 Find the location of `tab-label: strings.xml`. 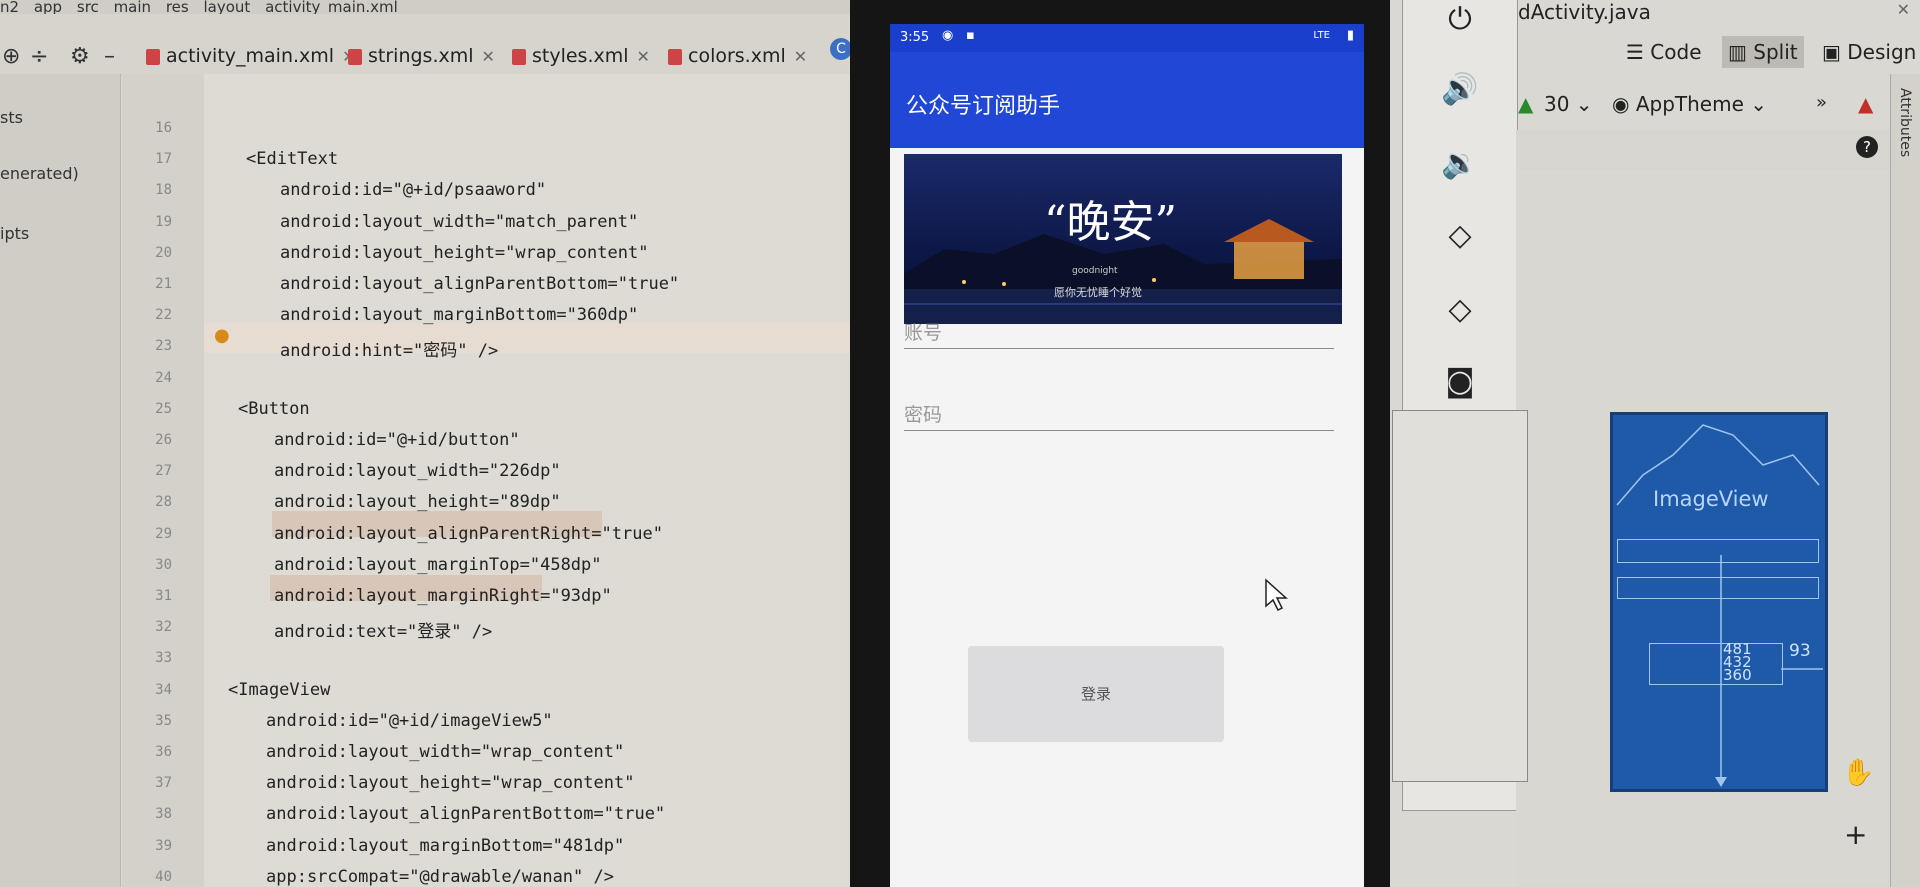

tab-label: strings.xml is located at coordinates (421, 56).